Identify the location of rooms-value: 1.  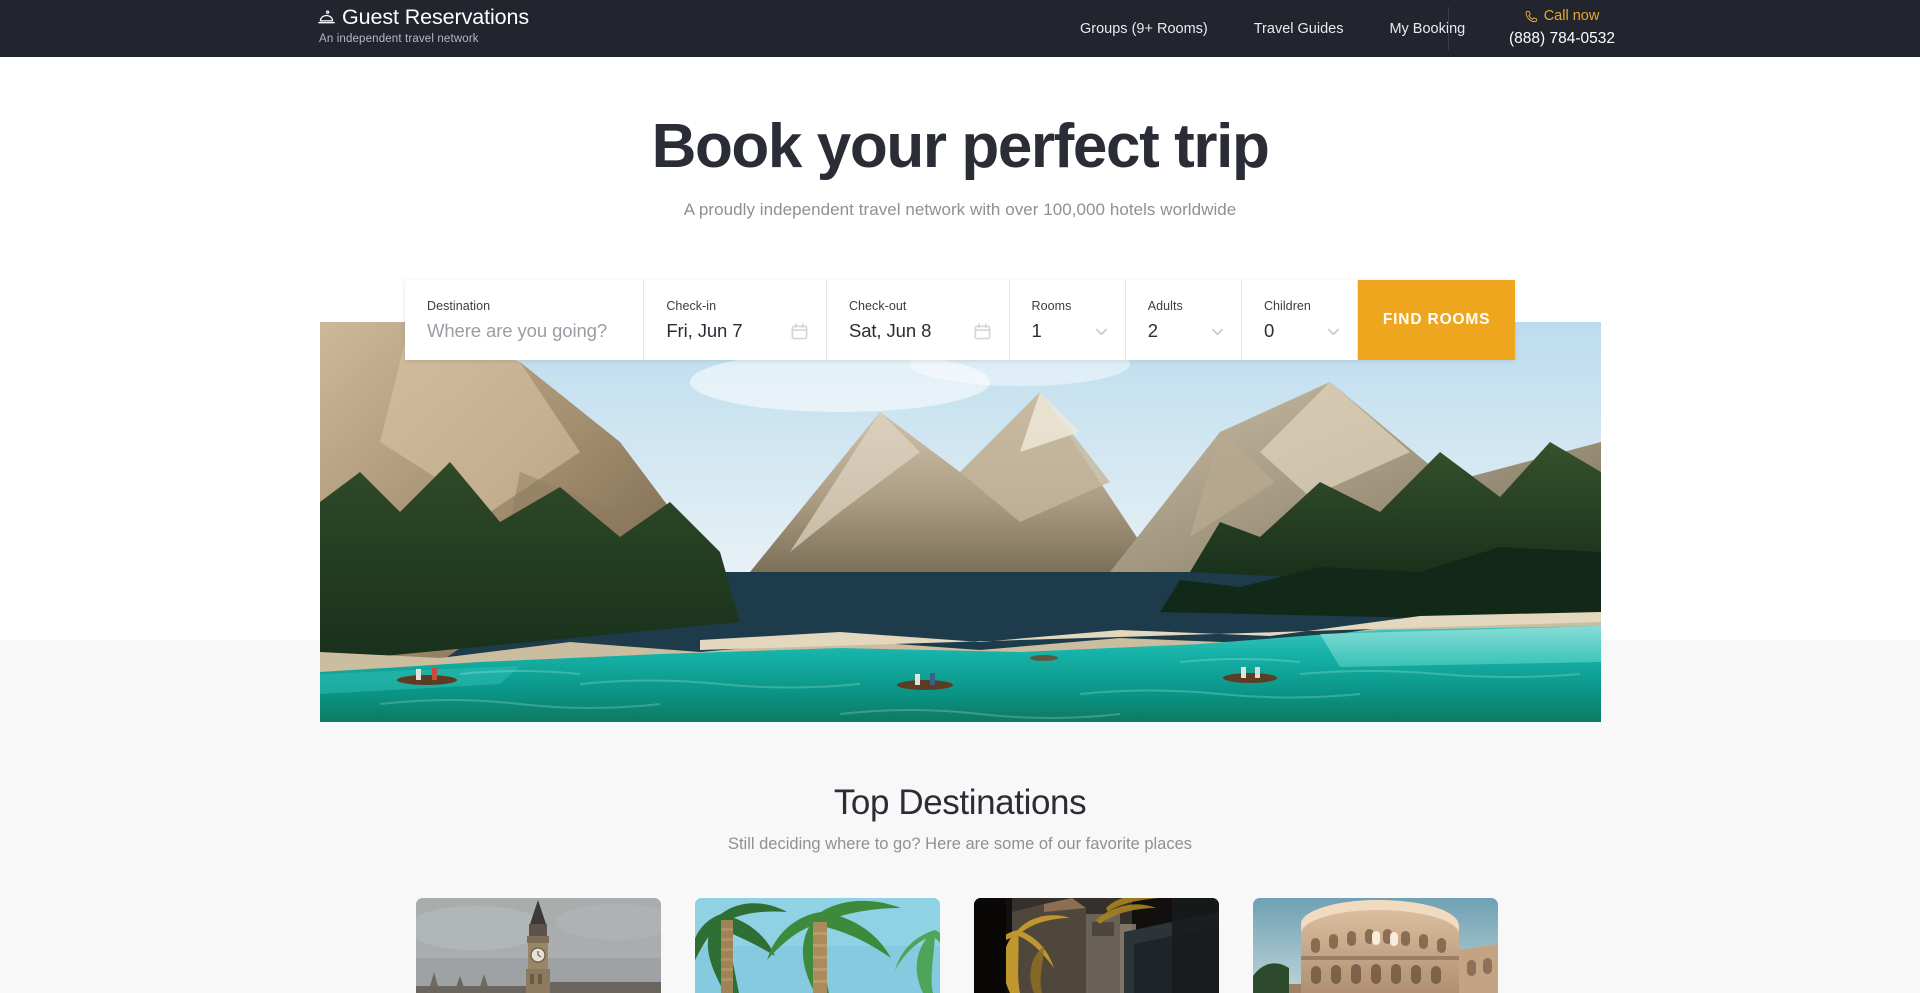
(1067, 331).